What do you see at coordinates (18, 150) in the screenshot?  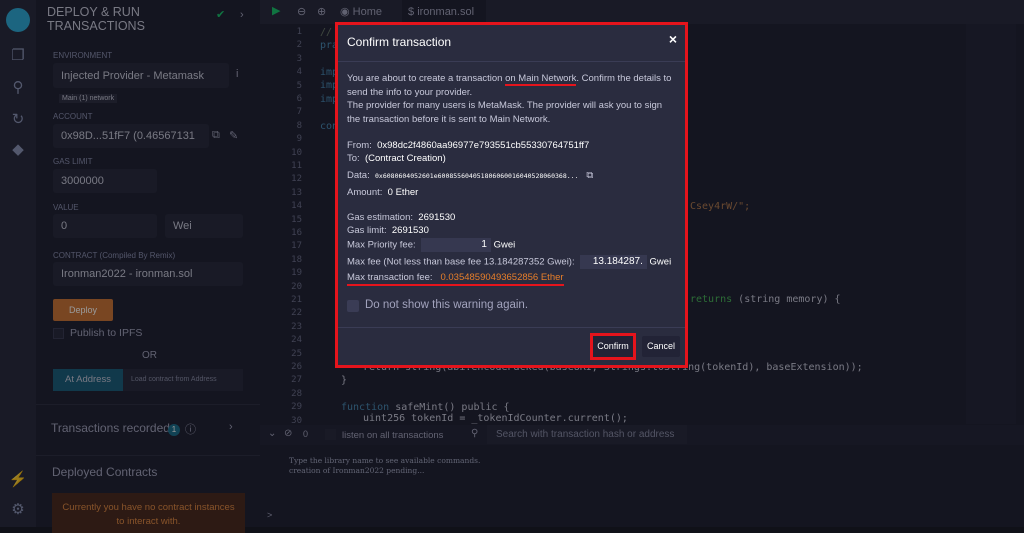 I see `deploy-run-icon: ◆` at bounding box center [18, 150].